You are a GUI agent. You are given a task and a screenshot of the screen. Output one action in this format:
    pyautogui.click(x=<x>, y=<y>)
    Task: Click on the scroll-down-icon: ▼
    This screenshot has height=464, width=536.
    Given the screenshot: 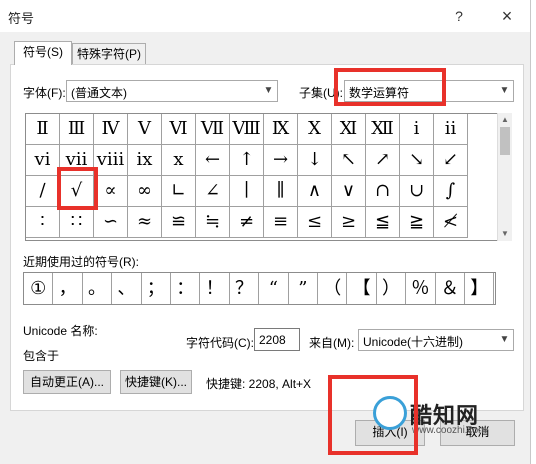 What is the action you would take?
    pyautogui.click(x=505, y=234)
    